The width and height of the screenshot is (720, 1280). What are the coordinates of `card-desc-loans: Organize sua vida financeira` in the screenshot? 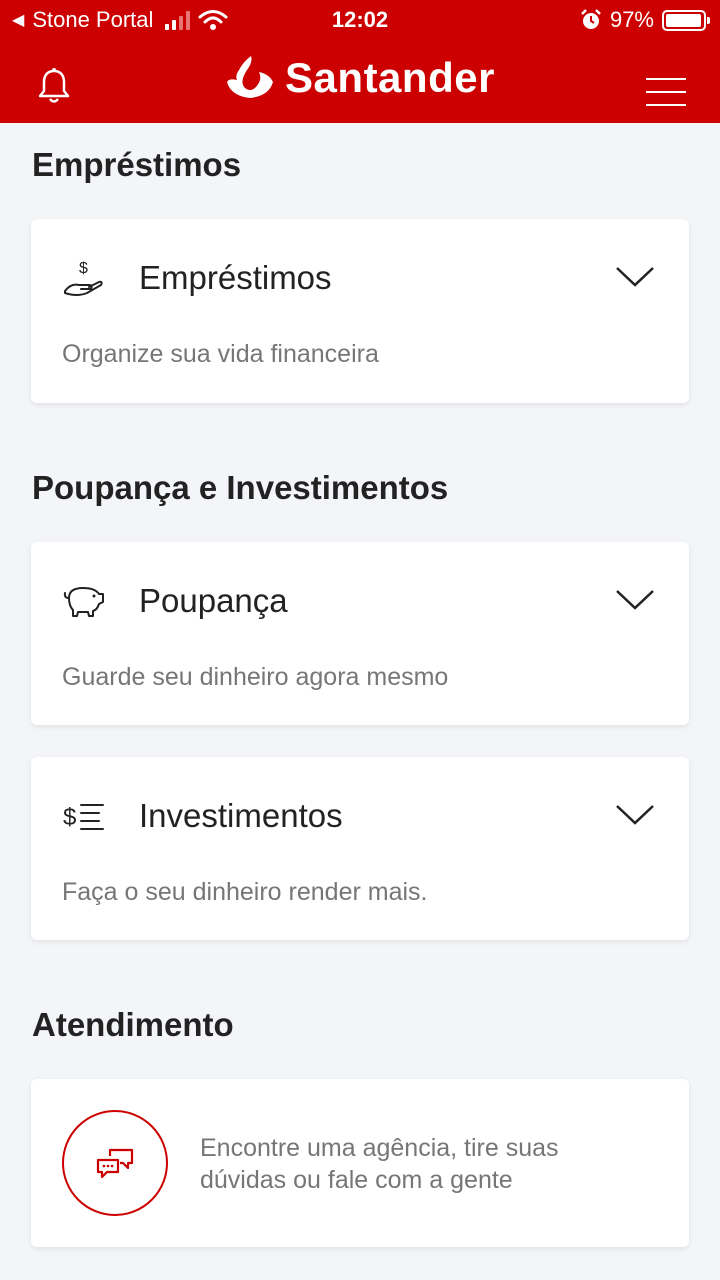 It's located at (220, 354).